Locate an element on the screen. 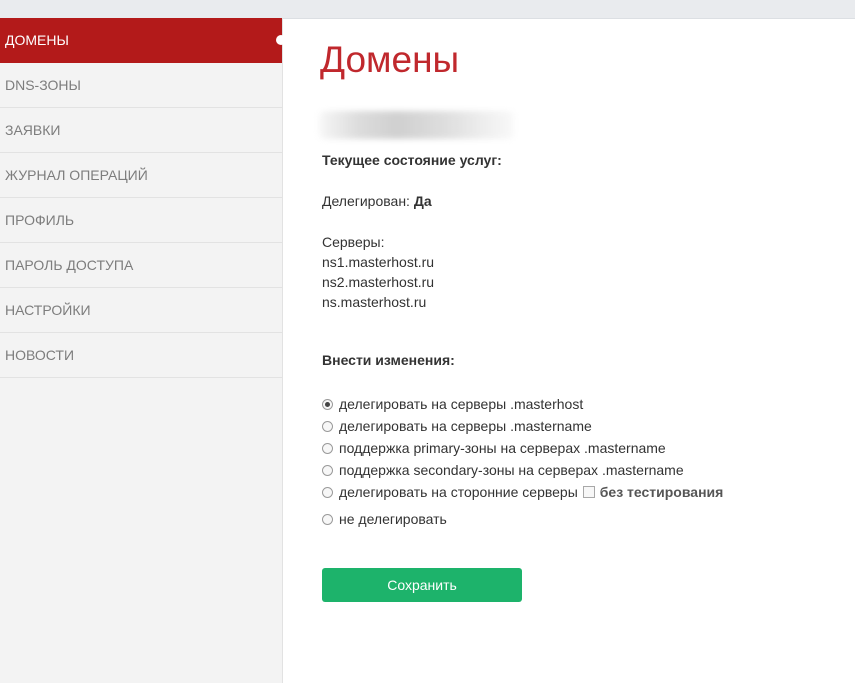  no-testing-label: без тестирования is located at coordinates (661, 492).